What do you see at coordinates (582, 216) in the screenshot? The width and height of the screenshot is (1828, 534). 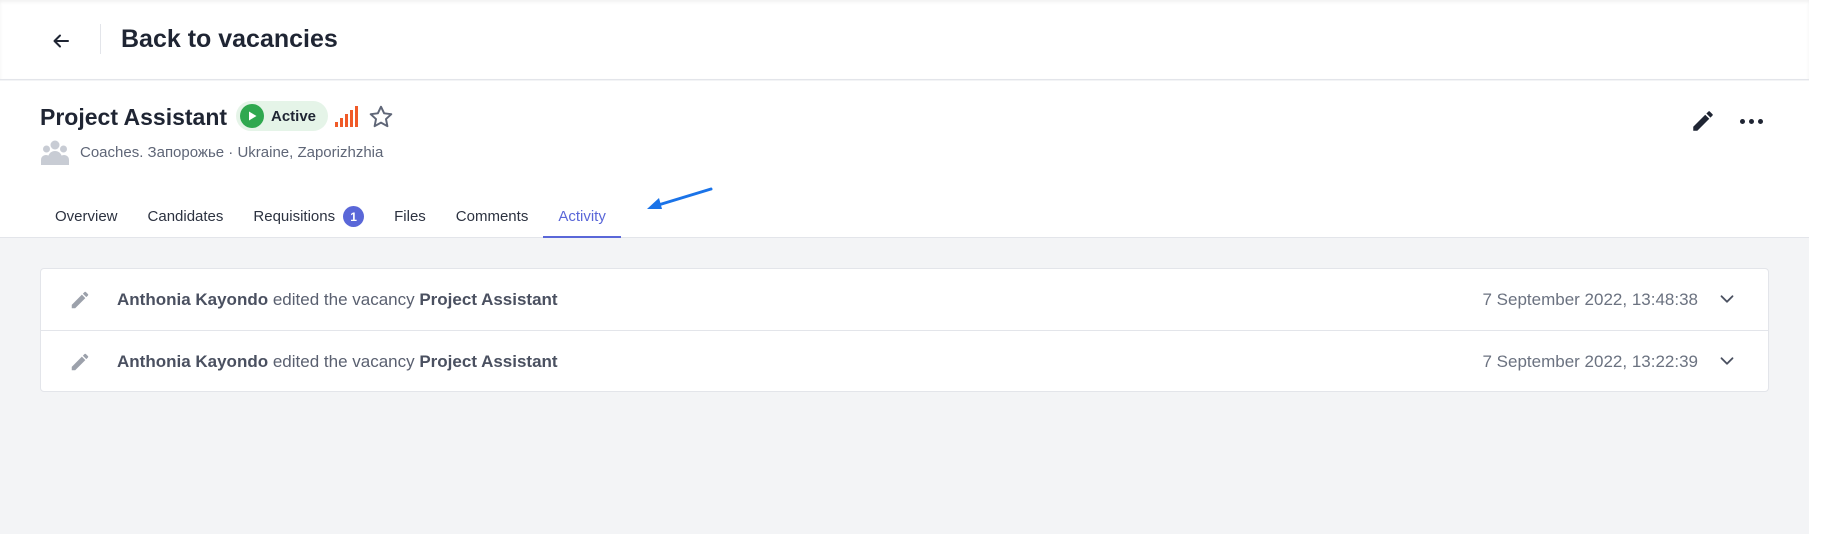 I see `tab-activity: Activity` at bounding box center [582, 216].